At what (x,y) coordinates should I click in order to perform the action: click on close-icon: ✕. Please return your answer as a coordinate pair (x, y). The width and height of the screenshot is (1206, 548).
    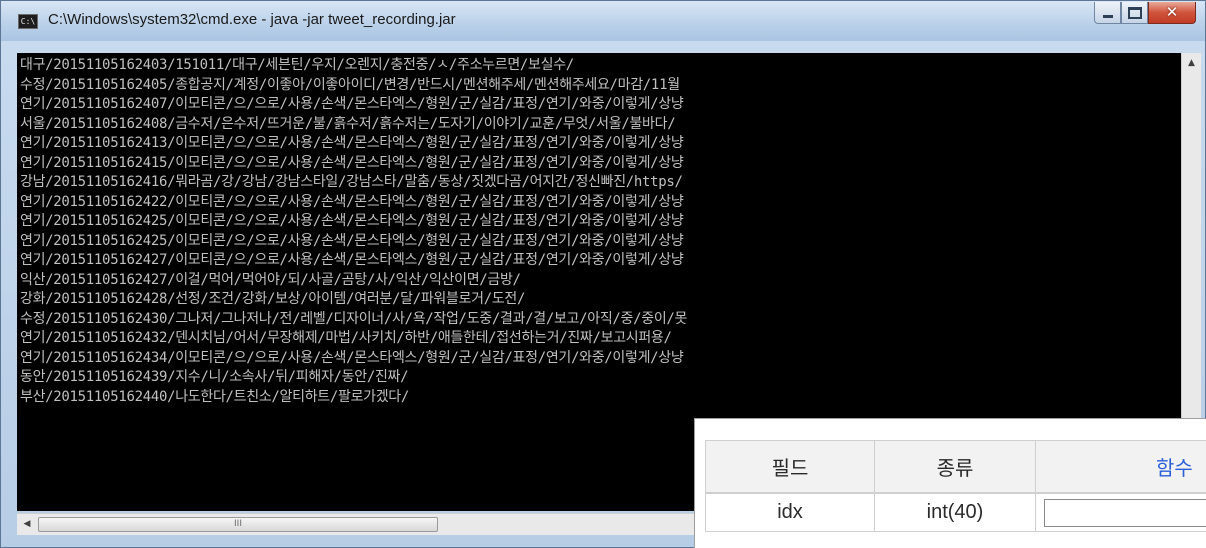
    Looking at the image, I should click on (1172, 12).